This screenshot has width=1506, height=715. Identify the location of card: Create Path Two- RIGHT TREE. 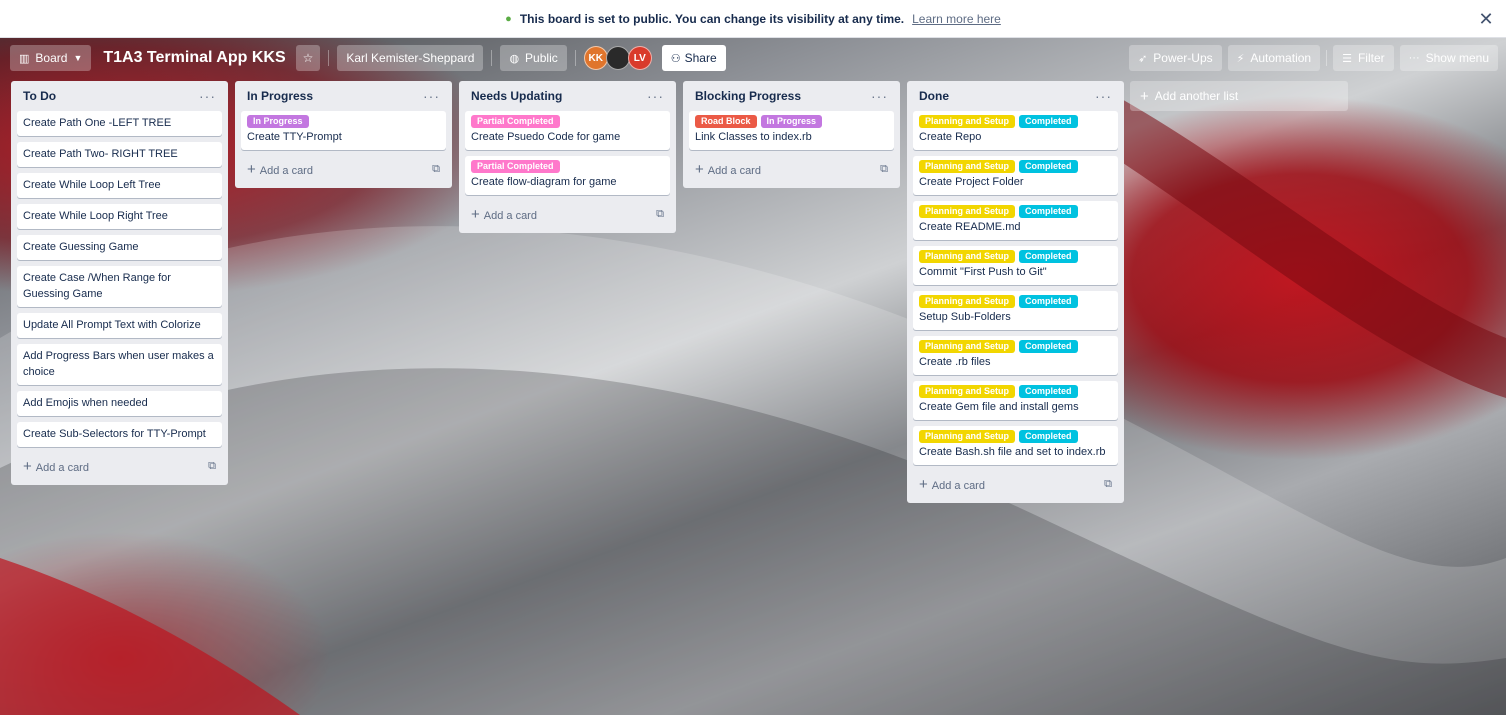
(119, 154).